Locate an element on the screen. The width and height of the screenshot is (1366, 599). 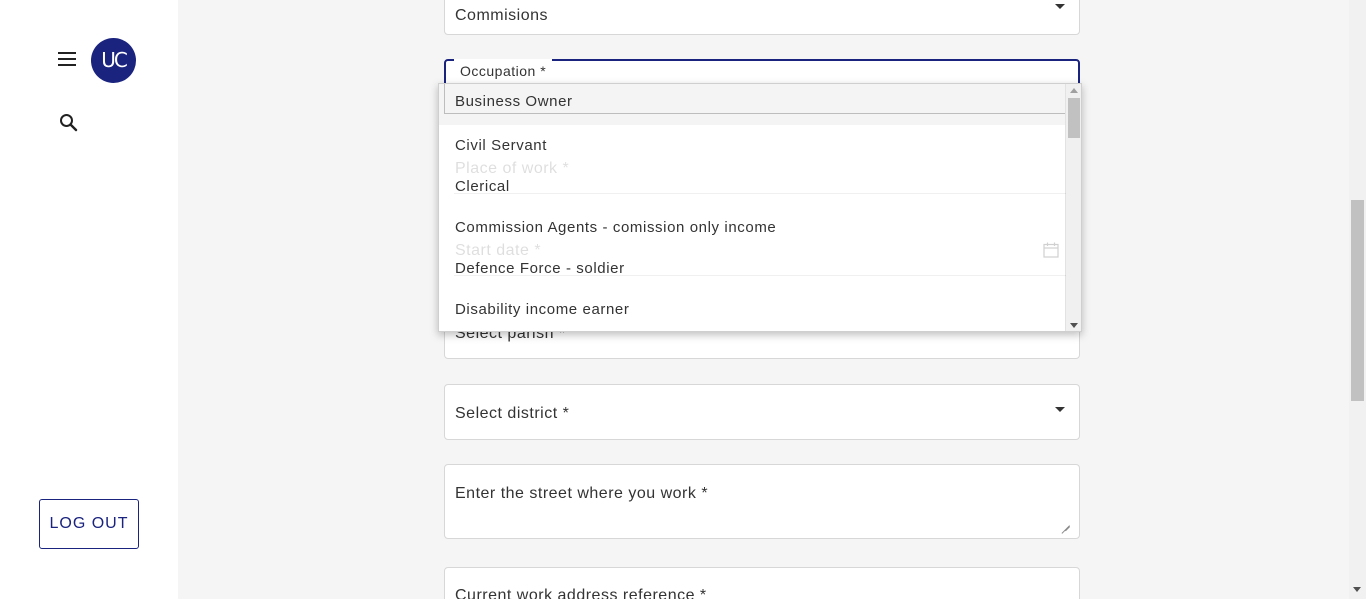
occupation-label: Occupation * is located at coordinates (503, 71).